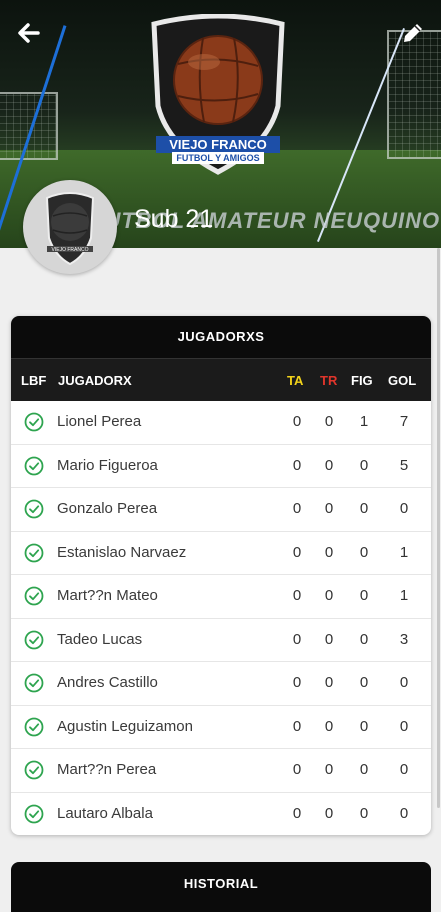 The image size is (441, 912). What do you see at coordinates (221, 509) in the screenshot?
I see `player-row: Gonzalo Perea 0 0 0 0` at bounding box center [221, 509].